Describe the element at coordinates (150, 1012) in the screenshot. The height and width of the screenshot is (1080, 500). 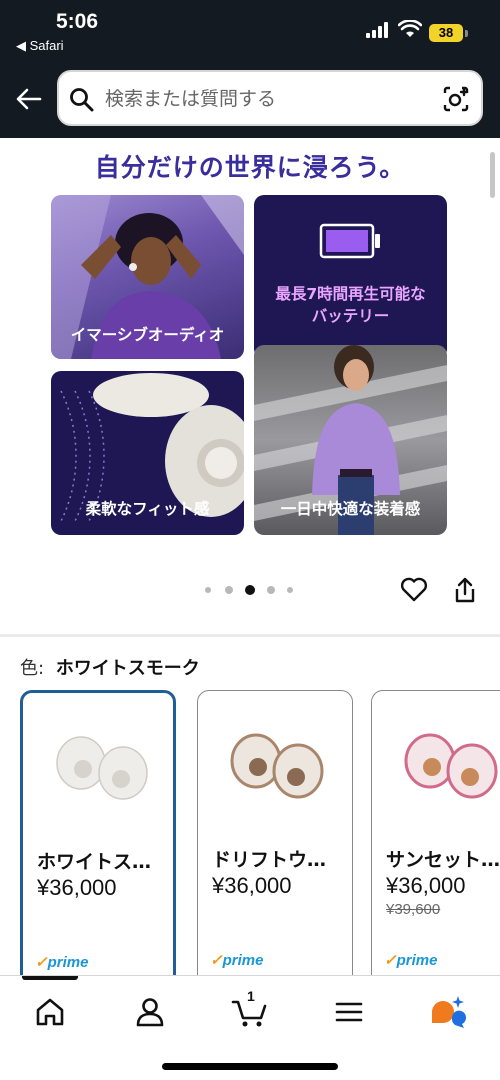
I see `account-icon` at that location.